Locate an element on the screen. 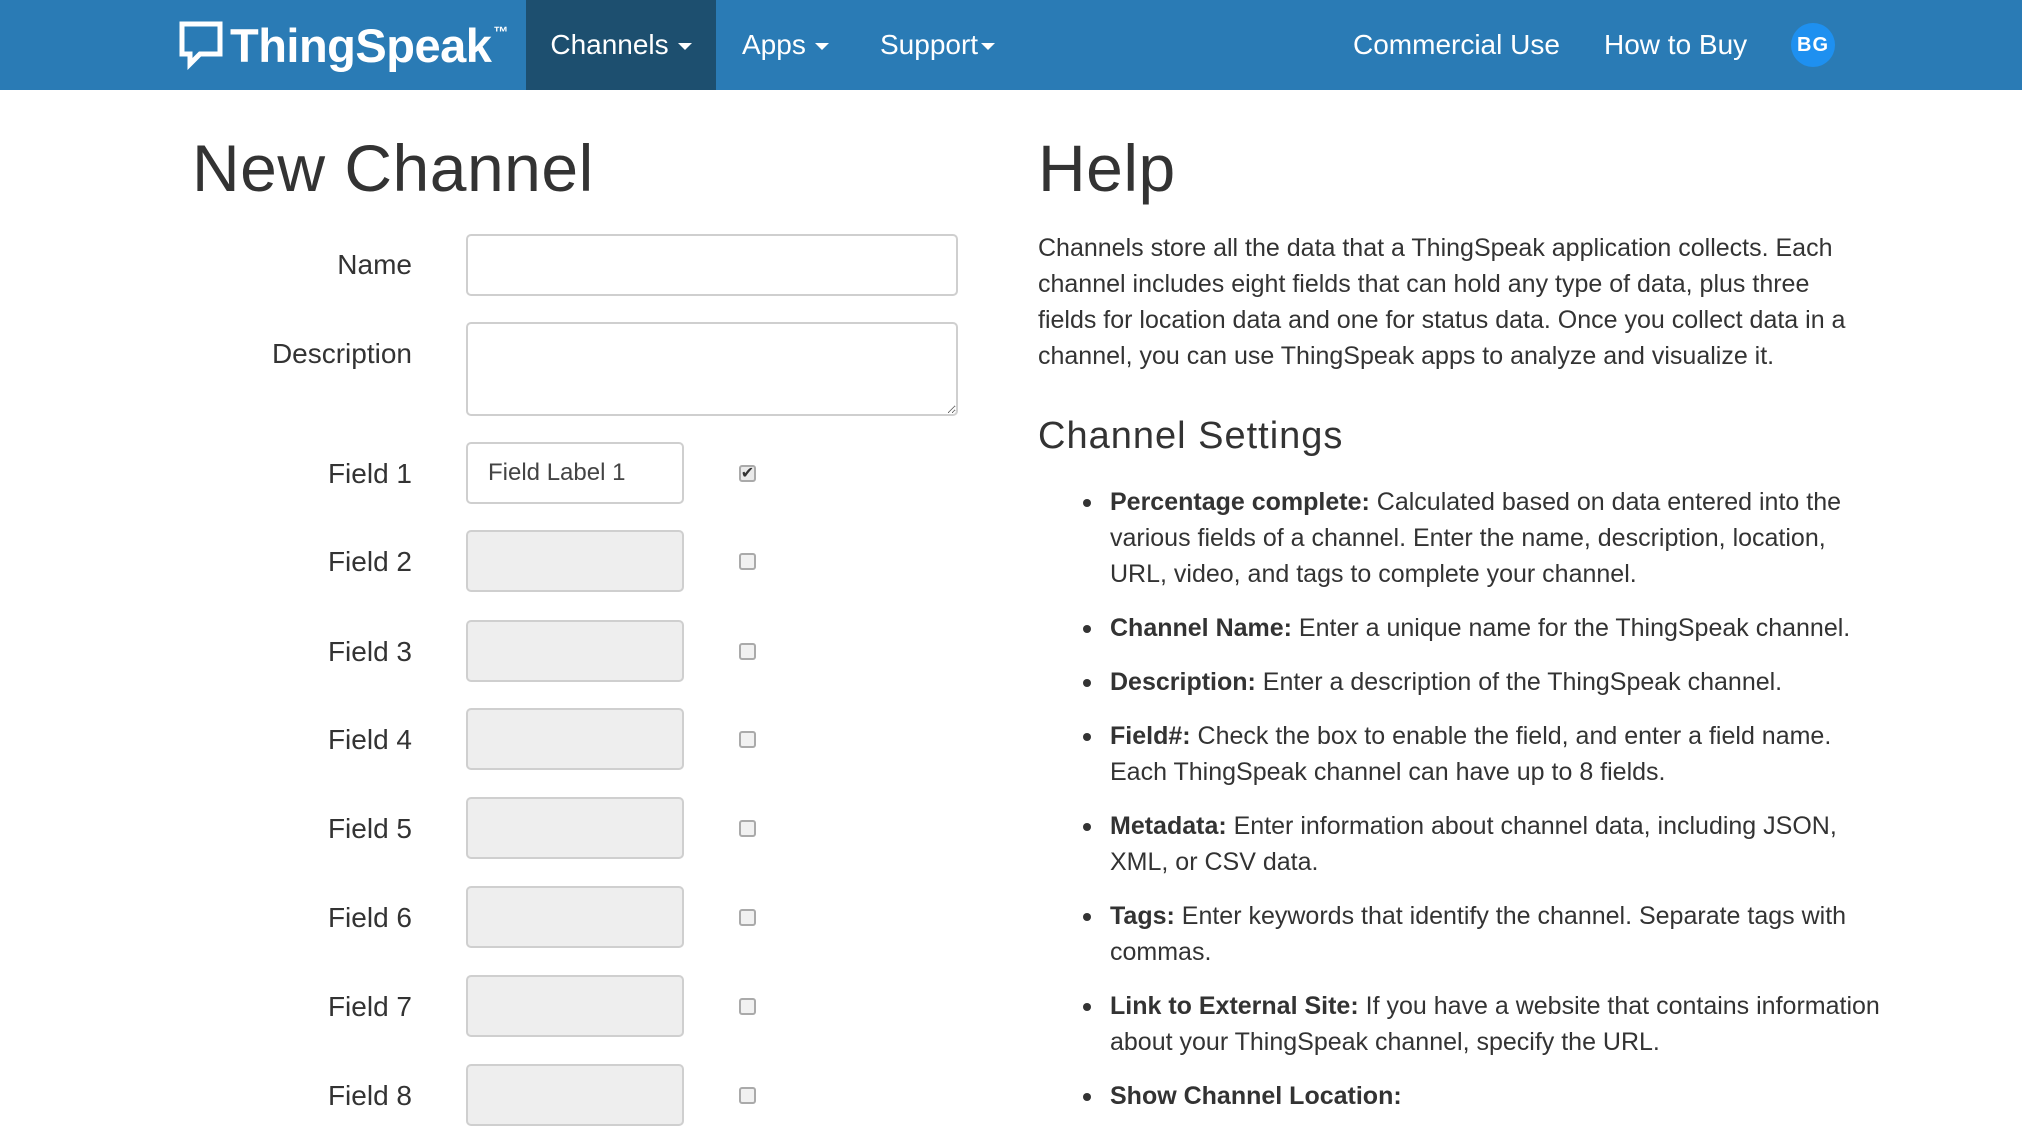  nav-how-to-buy-label: How to Buy is located at coordinates (1676, 44).